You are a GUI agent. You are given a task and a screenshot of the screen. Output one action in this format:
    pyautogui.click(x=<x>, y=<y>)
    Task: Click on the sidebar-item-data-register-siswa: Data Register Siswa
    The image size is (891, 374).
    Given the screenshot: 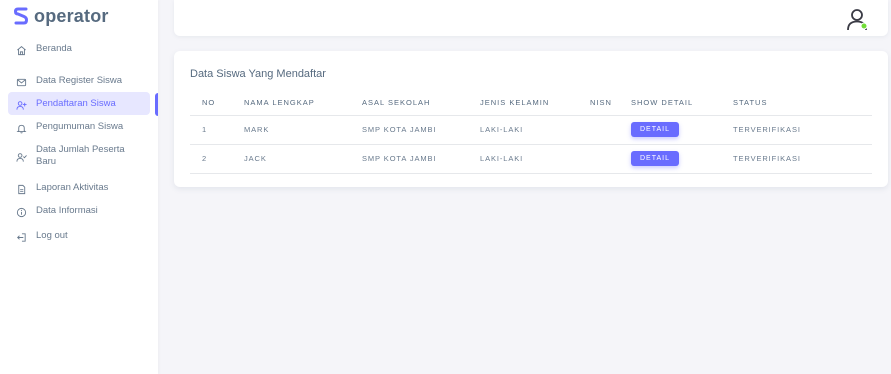 What is the action you would take?
    pyautogui.click(x=79, y=80)
    